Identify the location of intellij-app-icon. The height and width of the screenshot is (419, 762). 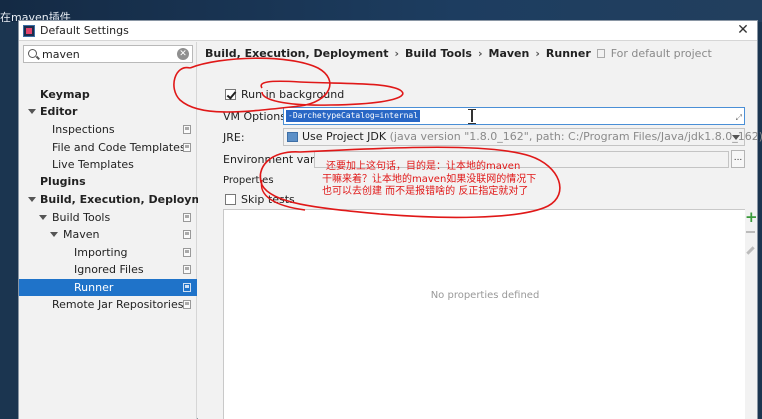
(29, 31).